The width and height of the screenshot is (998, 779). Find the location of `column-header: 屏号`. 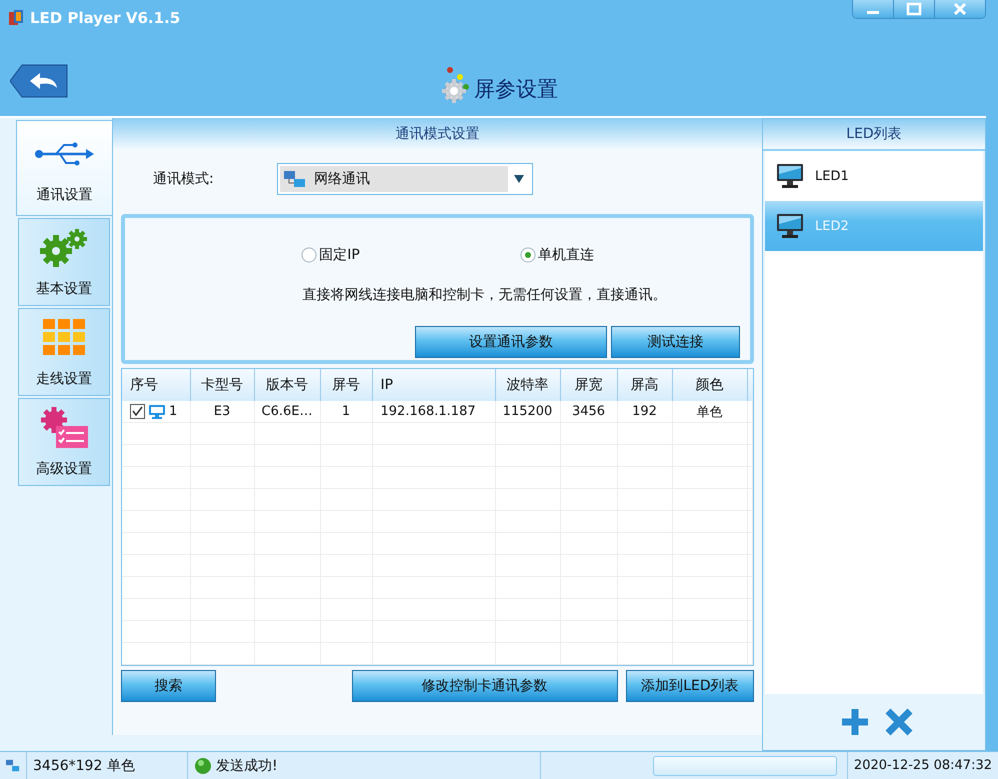

column-header: 屏号 is located at coordinates (346, 385).